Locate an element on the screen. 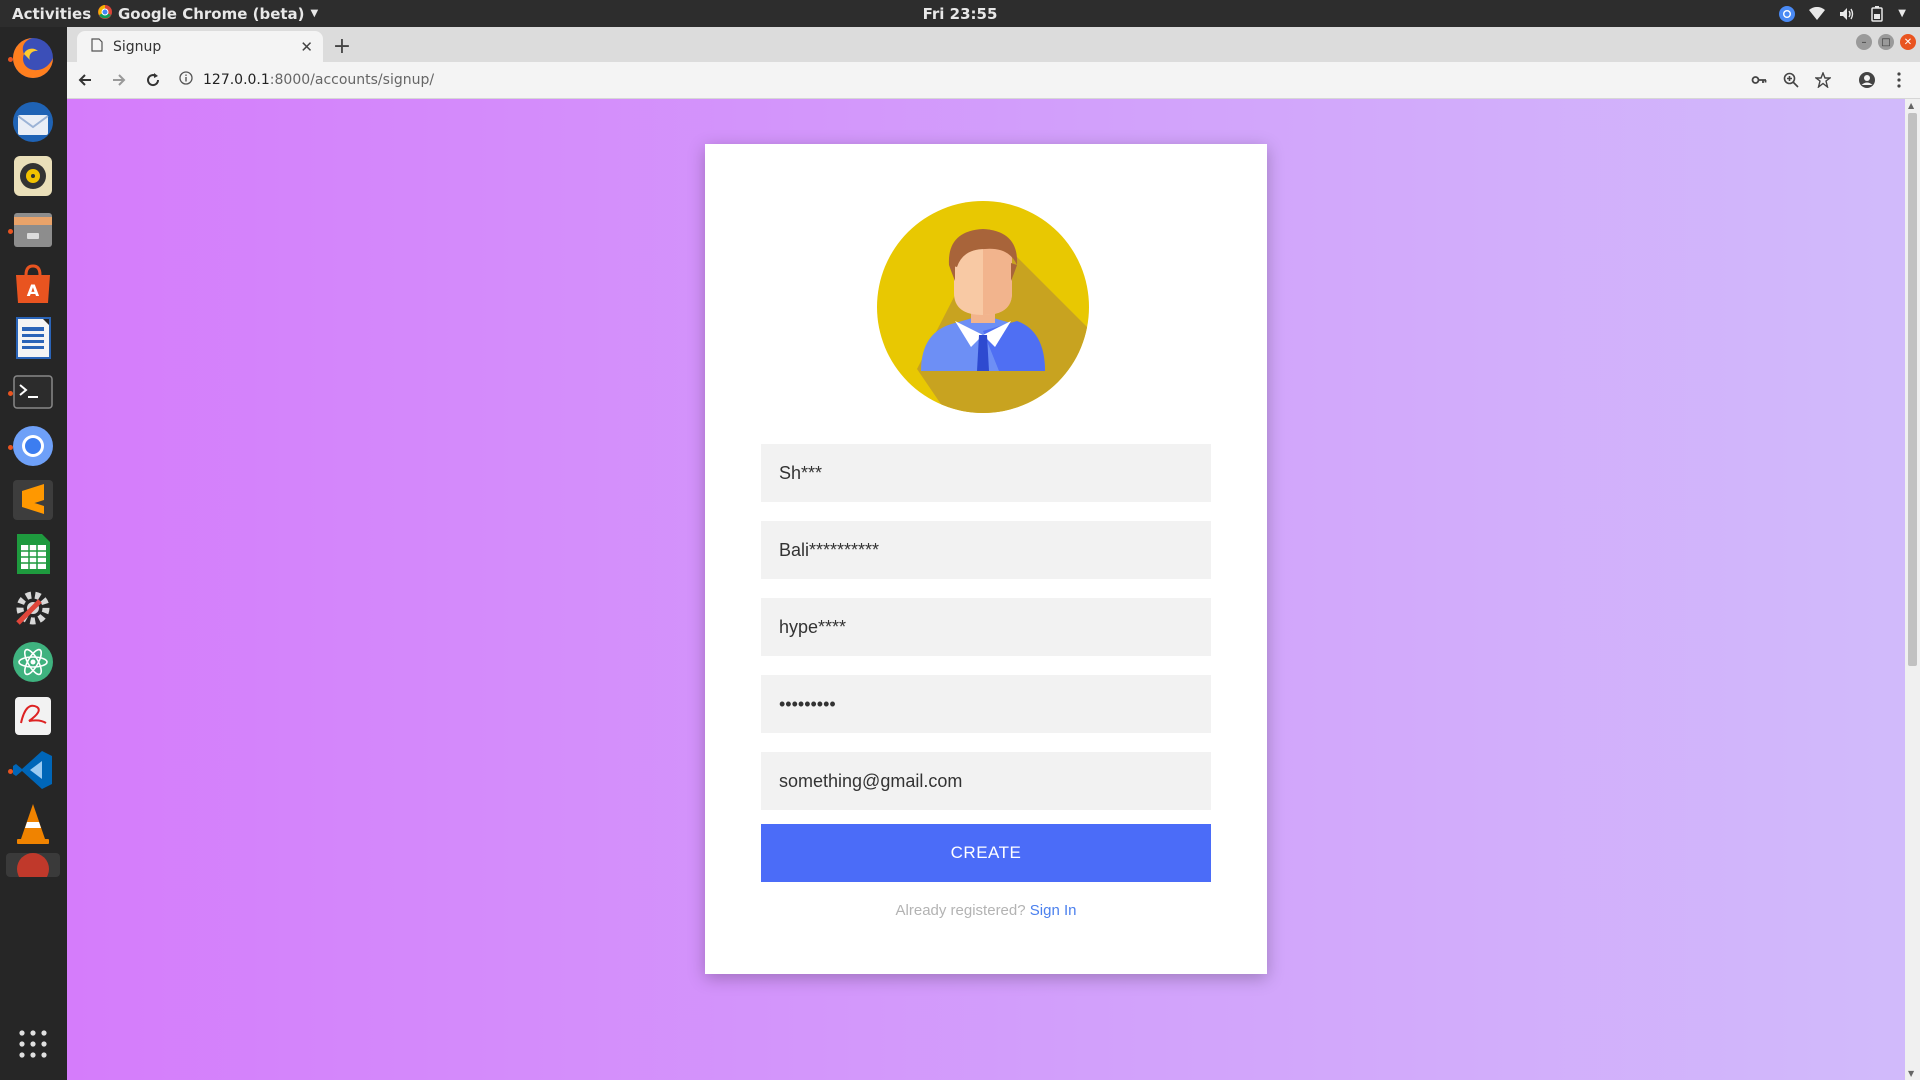 This screenshot has width=1920, height=1080. dock-item-ubuntu-software: A is located at coordinates (33, 286).